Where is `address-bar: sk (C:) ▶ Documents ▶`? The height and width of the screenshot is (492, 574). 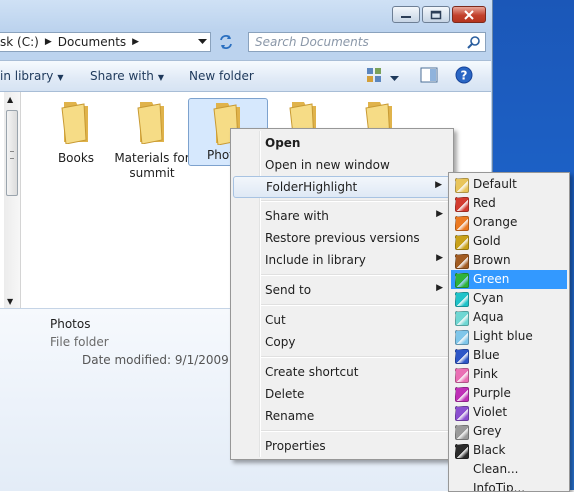
address-bar: sk (C:) ▶ Documents ▶ is located at coordinates (105, 42).